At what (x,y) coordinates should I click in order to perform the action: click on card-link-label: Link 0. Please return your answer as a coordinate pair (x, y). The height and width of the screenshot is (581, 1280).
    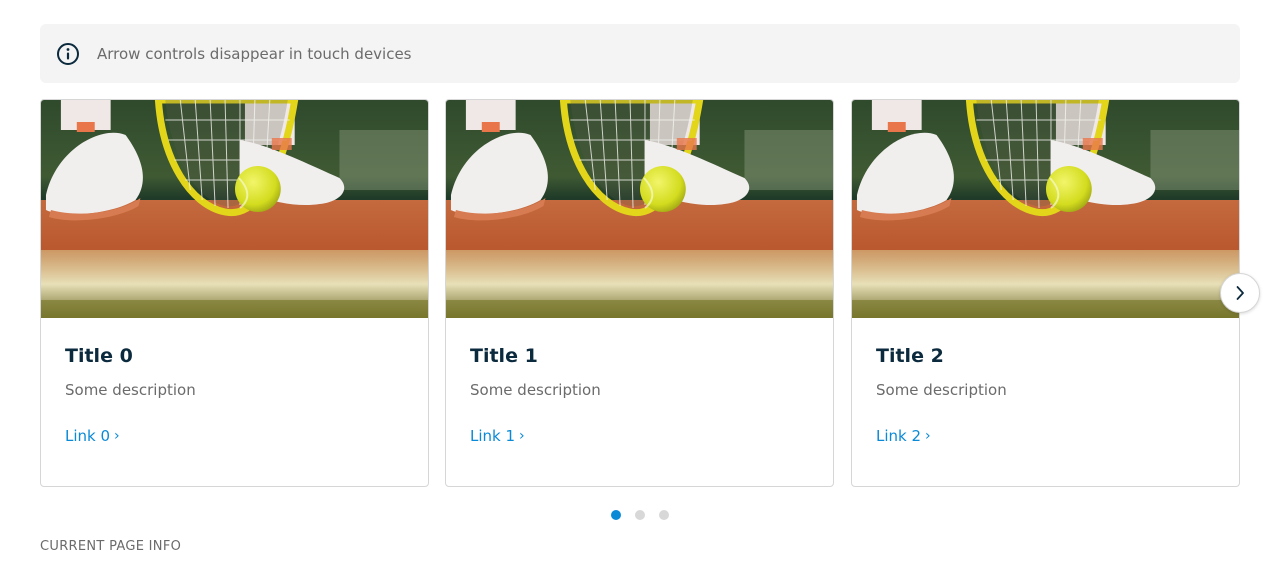
    Looking at the image, I should click on (88, 436).